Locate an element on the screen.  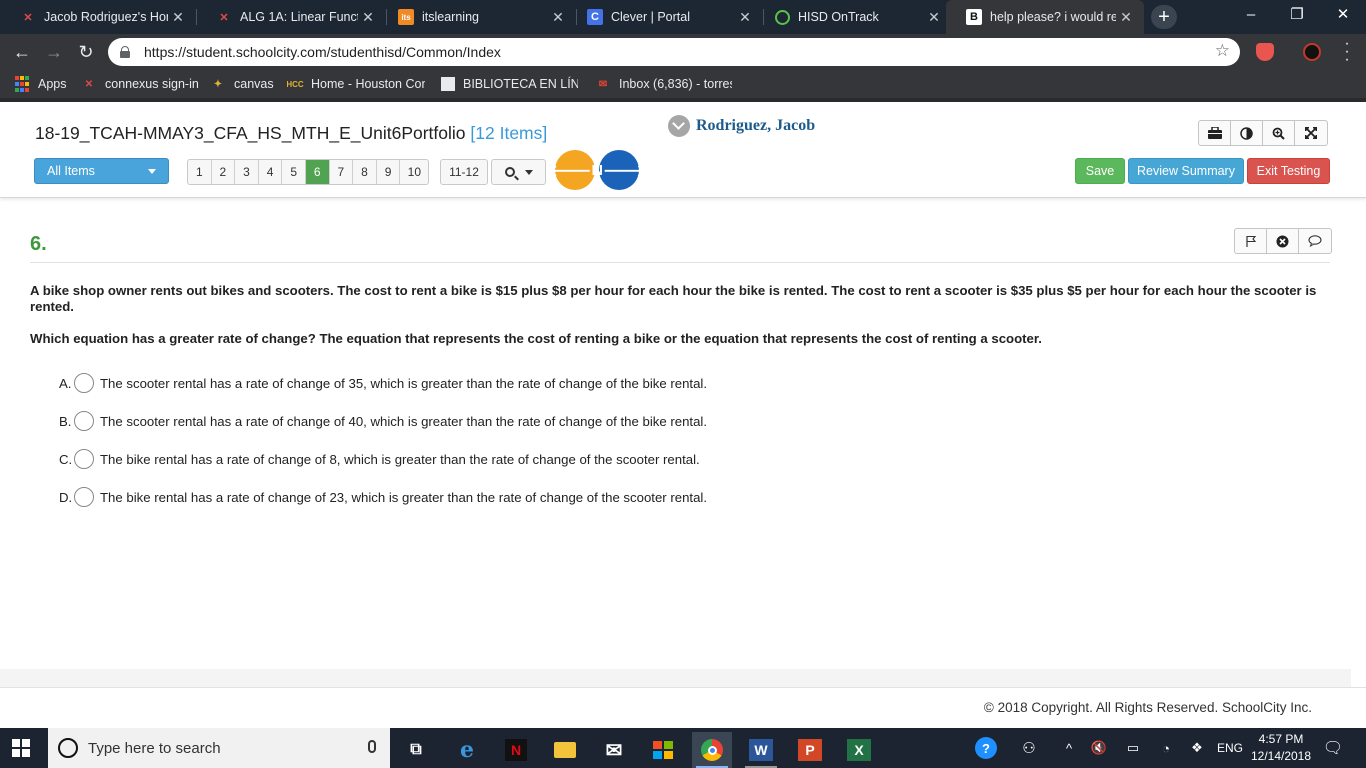
page-8-button: 8 is located at coordinates (365, 172).